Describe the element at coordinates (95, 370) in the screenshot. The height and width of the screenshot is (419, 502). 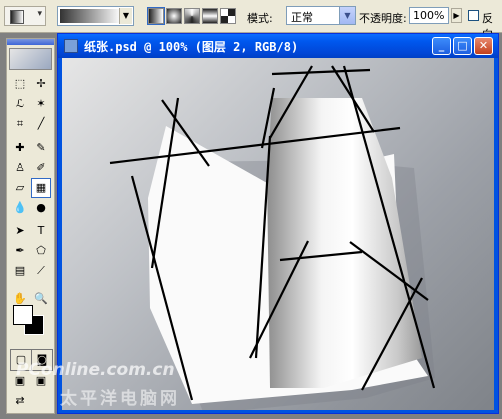
I see `watermark-text: PConline.com.cn` at that location.